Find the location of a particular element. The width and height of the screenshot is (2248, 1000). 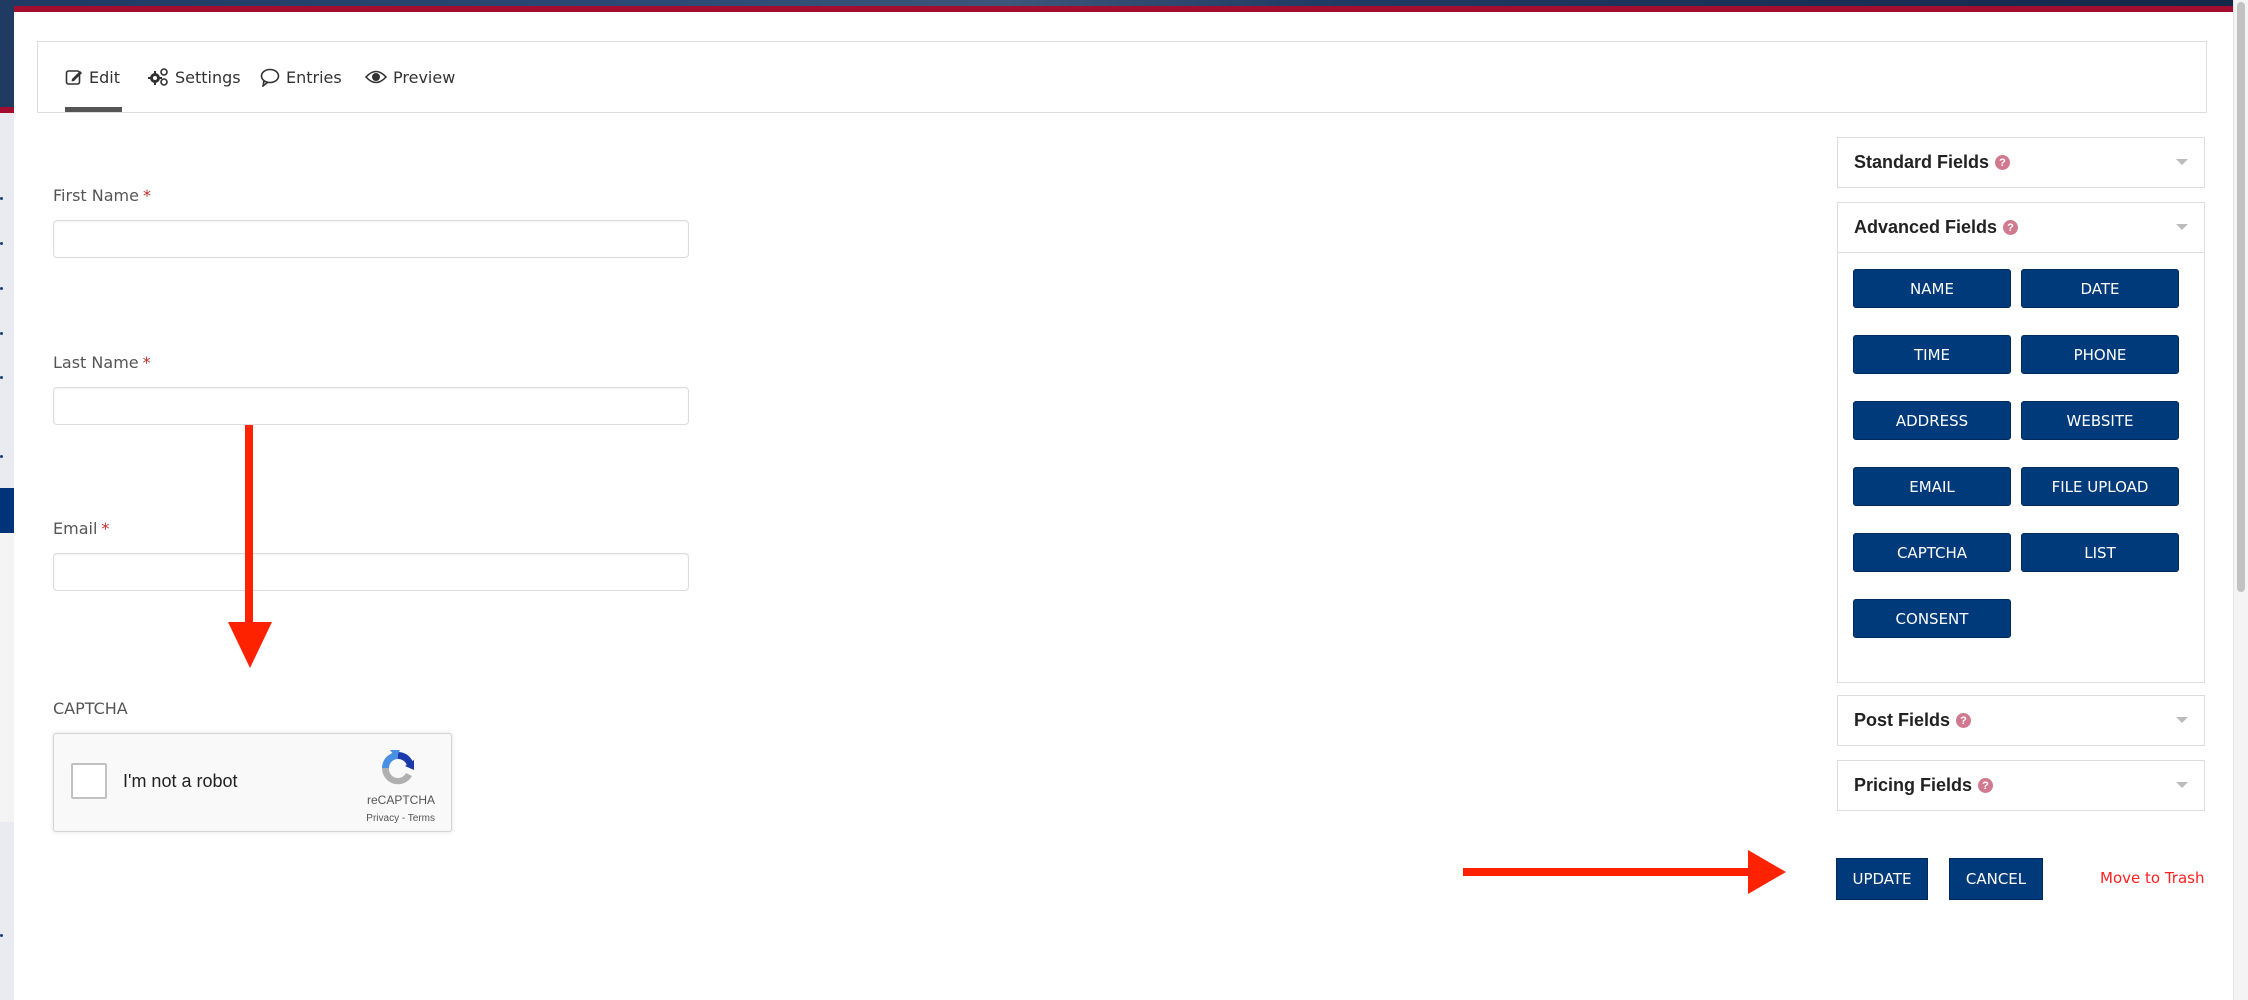

tab-label: Edit is located at coordinates (104, 77).